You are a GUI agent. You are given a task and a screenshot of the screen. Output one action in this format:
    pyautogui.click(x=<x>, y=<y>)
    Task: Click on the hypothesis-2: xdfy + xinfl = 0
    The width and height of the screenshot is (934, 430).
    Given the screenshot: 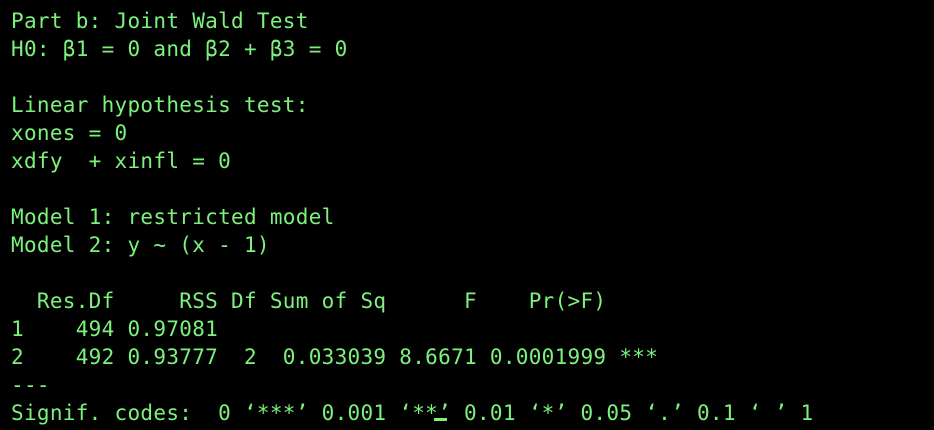 What is the action you would take?
    pyautogui.click(x=121, y=161)
    